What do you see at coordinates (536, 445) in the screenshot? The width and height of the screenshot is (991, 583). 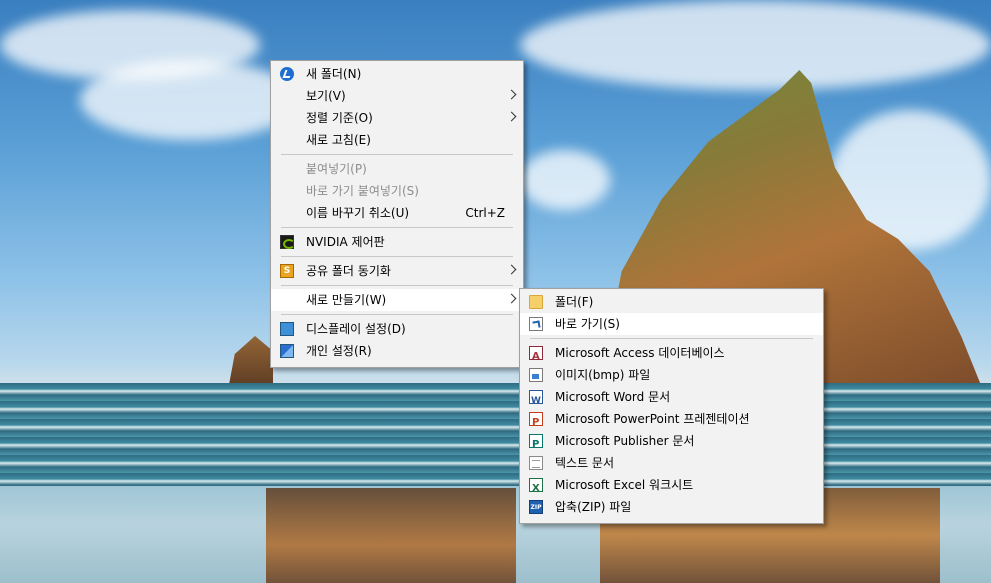 I see `publisher-icon` at bounding box center [536, 445].